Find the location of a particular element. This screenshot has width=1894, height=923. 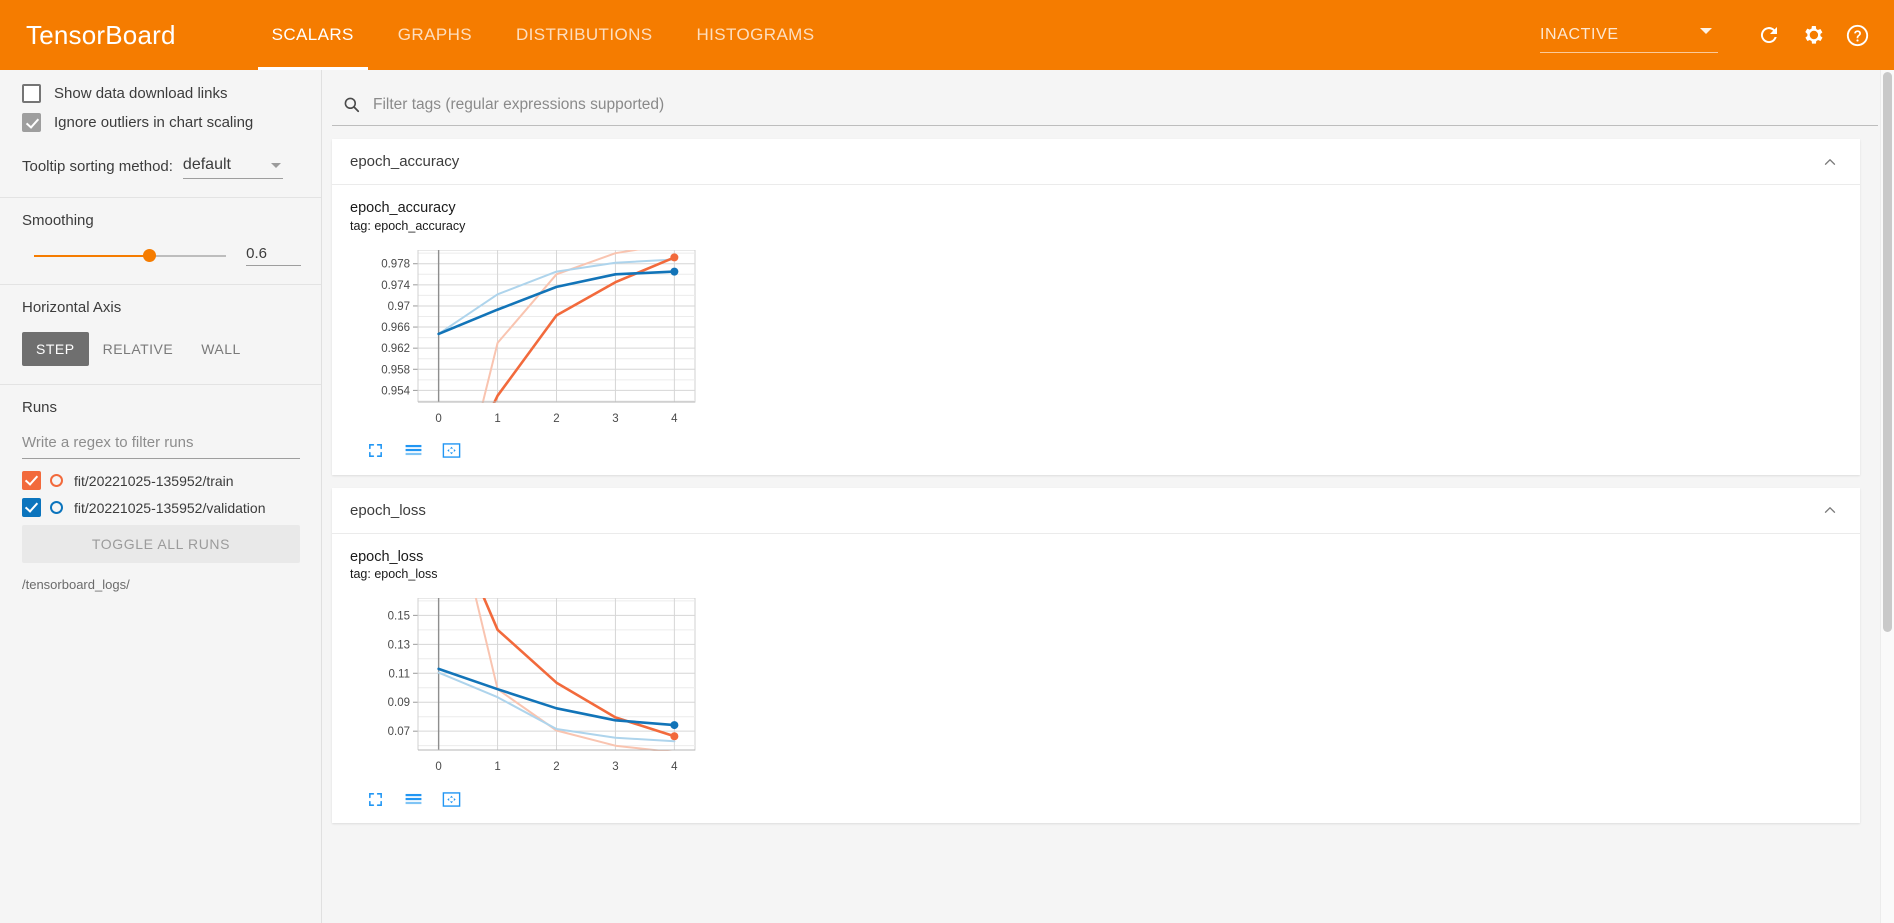

chart-title-1: epoch_loss is located at coordinates (387, 556).